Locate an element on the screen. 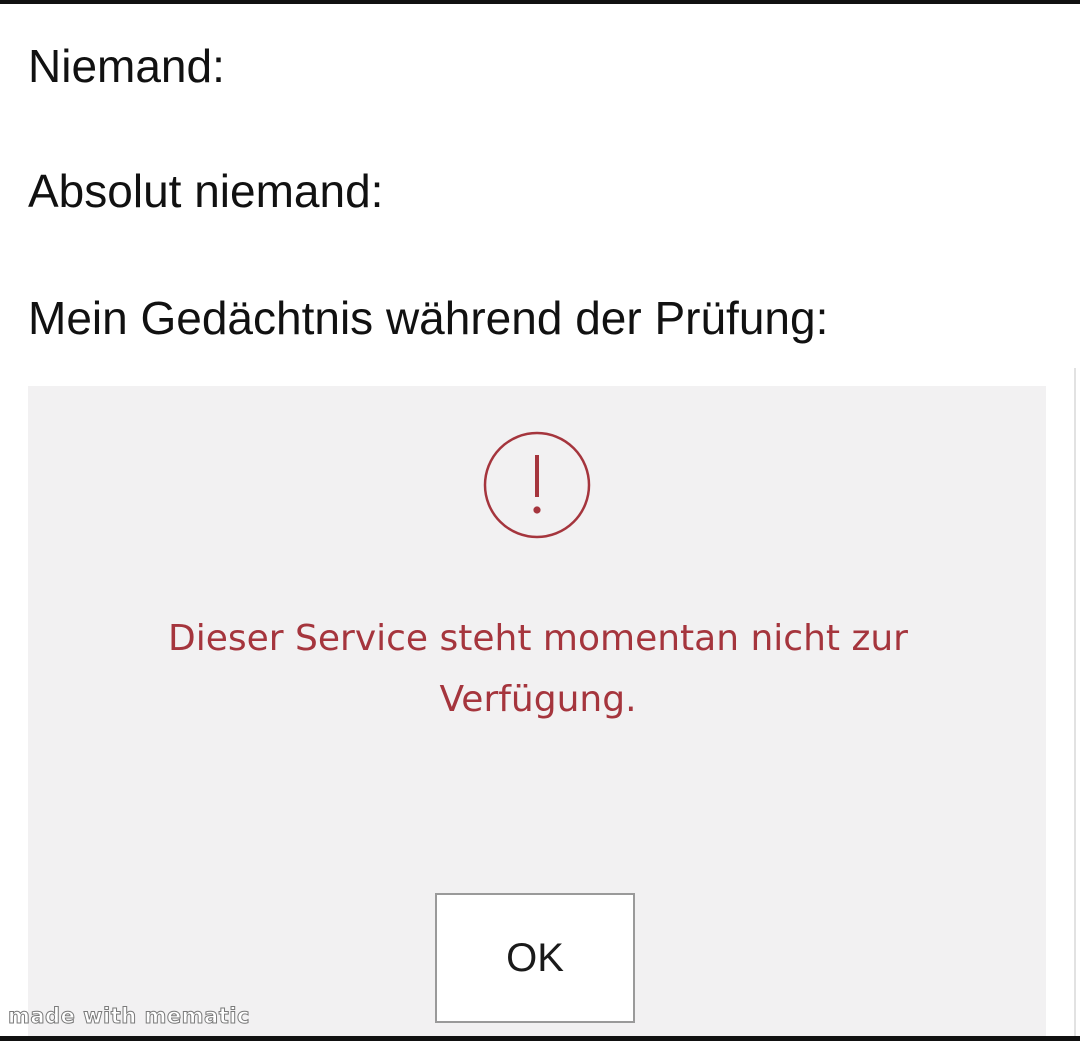 The image size is (1080, 1041). ok-button: OK is located at coordinates (535, 958).